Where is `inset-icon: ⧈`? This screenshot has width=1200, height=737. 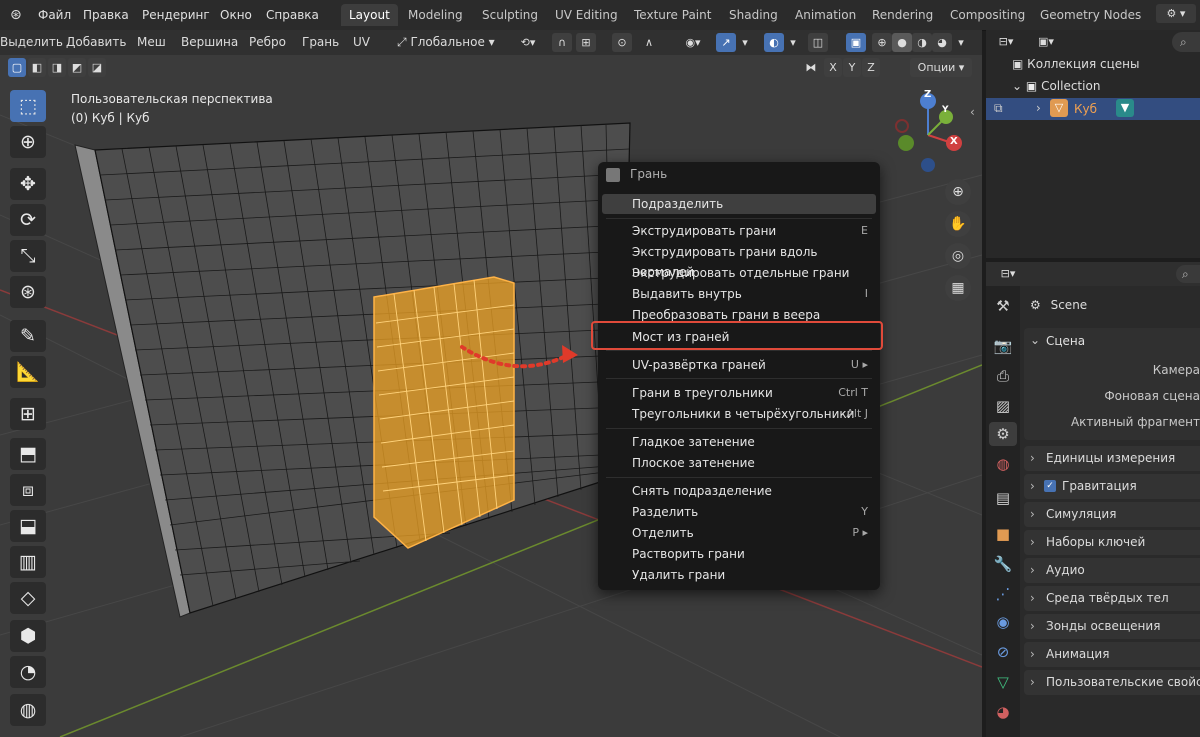
inset-icon: ⧈ is located at coordinates (28, 490).